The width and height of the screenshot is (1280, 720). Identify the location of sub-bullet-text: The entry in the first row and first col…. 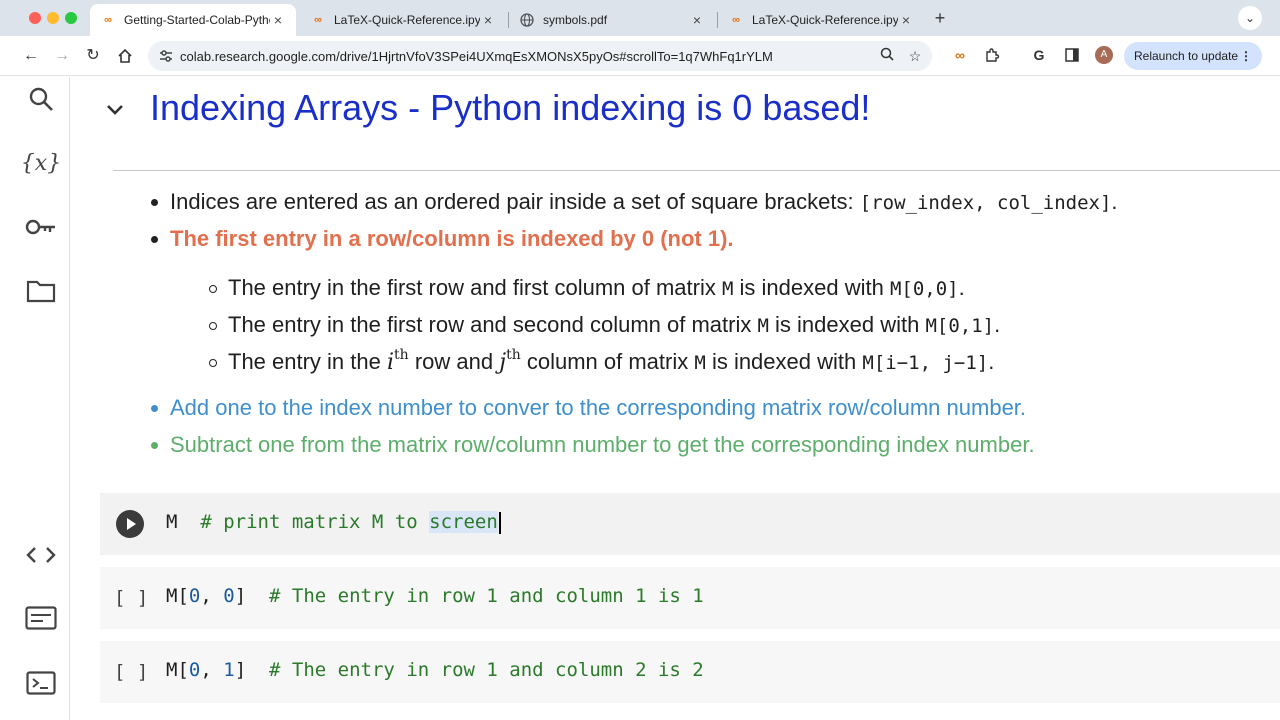
(472, 287).